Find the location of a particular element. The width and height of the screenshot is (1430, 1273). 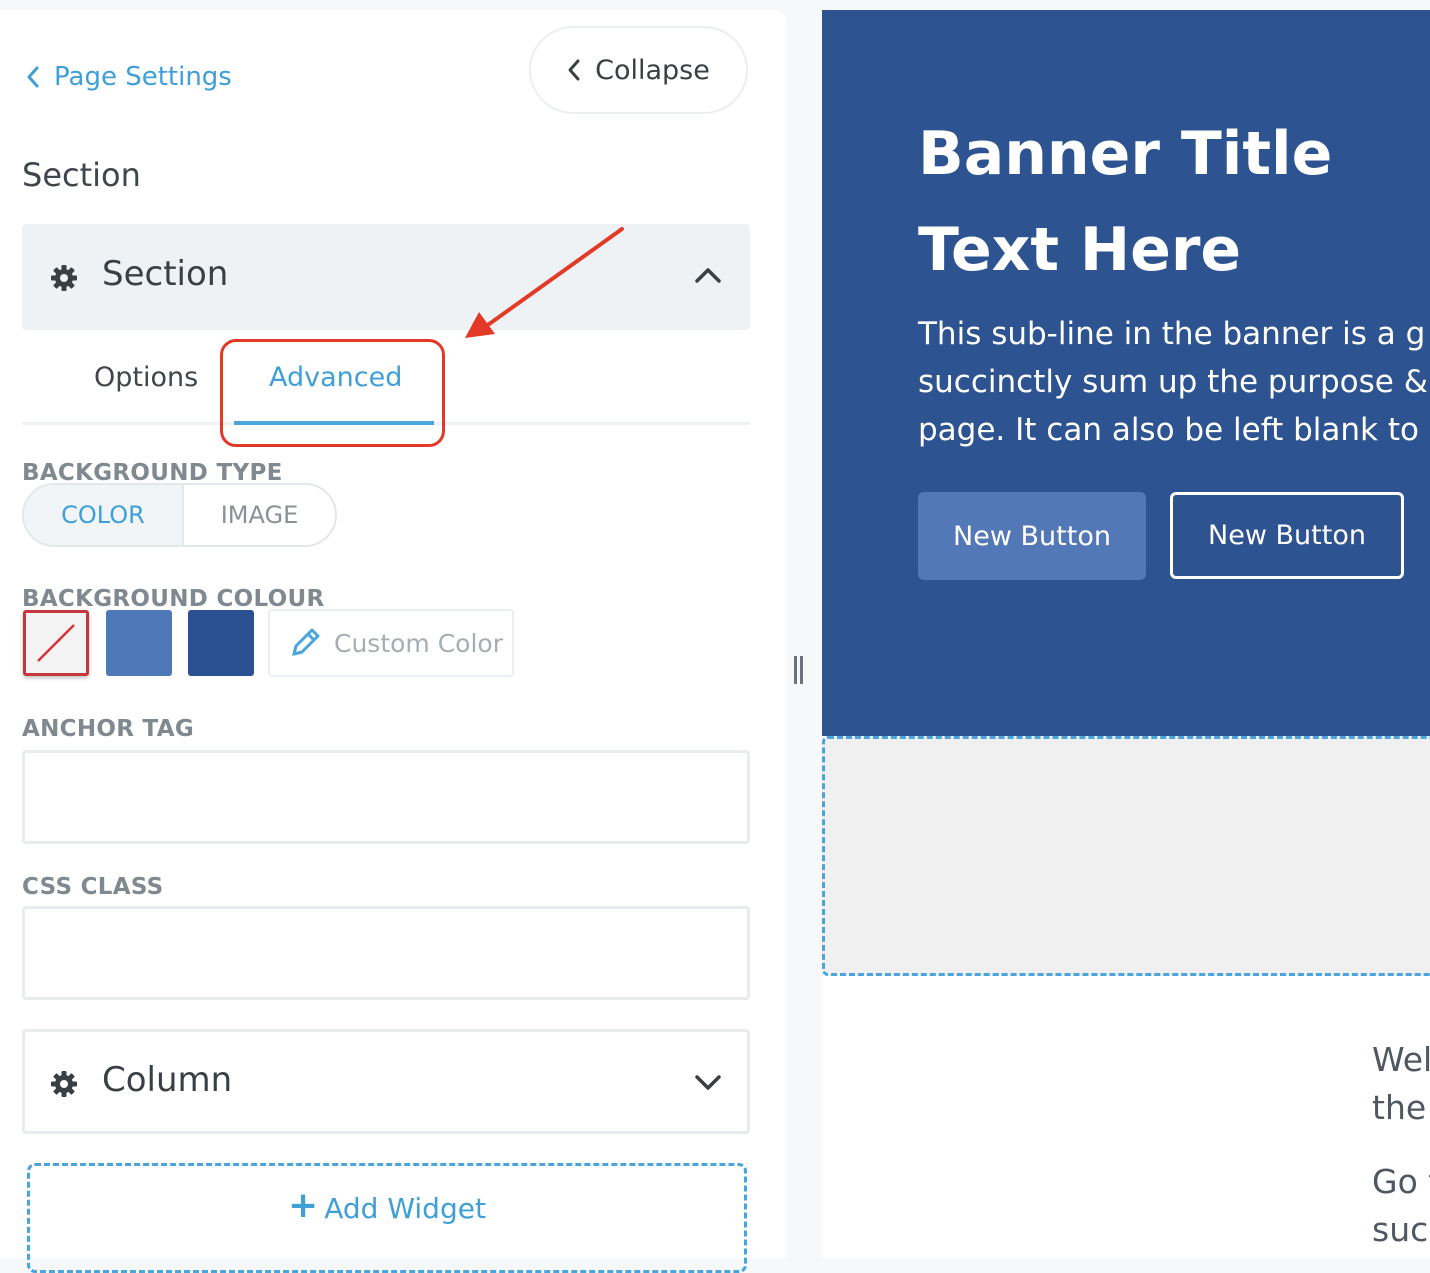

swatch-dark-blue is located at coordinates (221, 643).